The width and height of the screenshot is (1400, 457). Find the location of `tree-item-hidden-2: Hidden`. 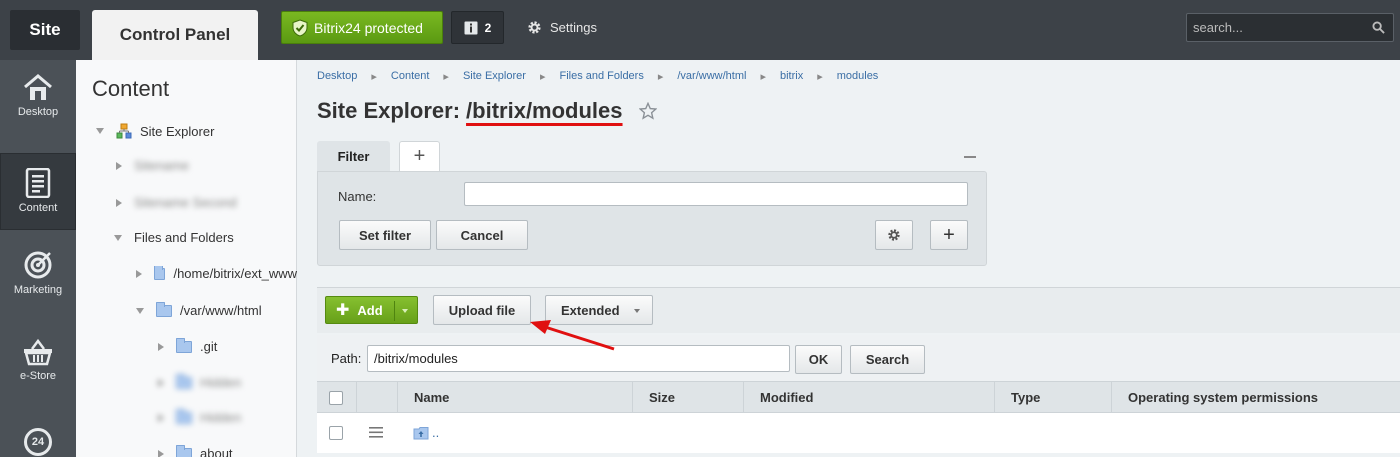

tree-item-hidden-2: Hidden is located at coordinates (199, 416).